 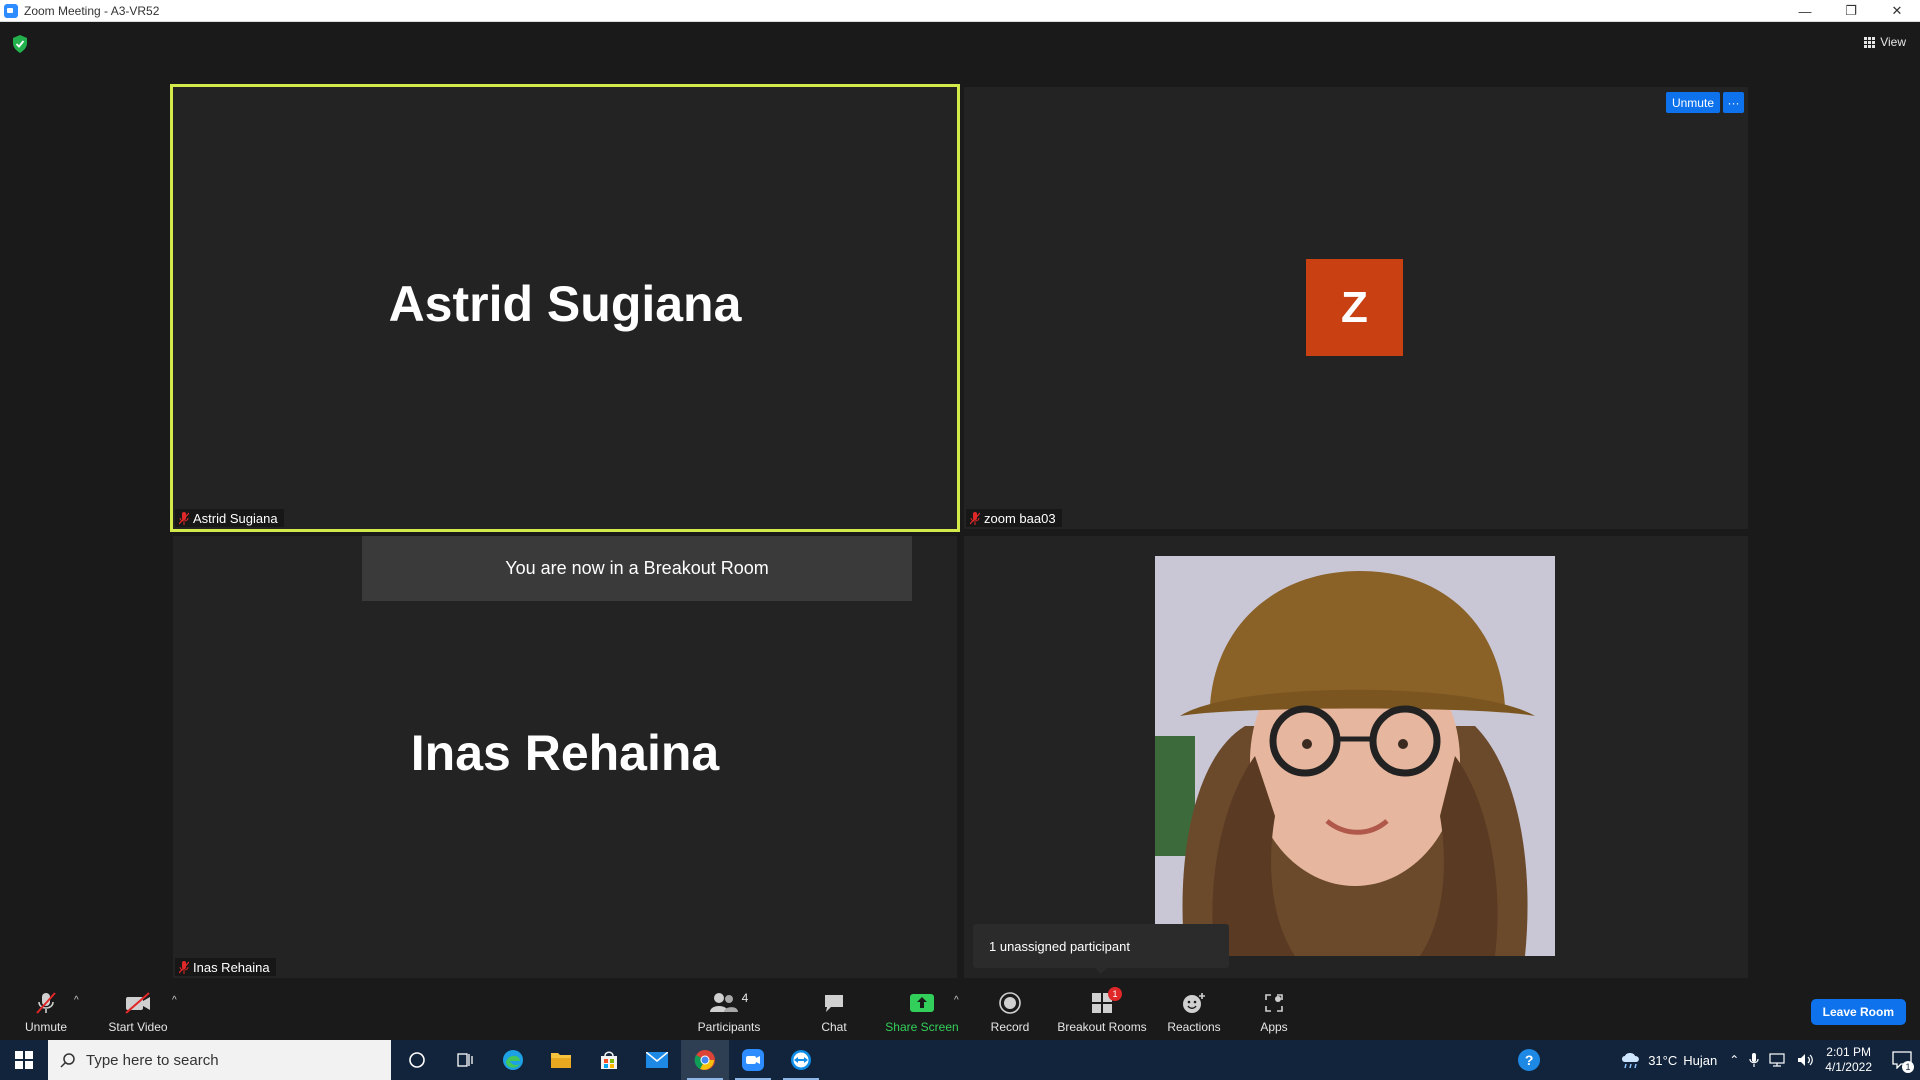 What do you see at coordinates (1274, 1003) in the screenshot?
I see `apps-icon` at bounding box center [1274, 1003].